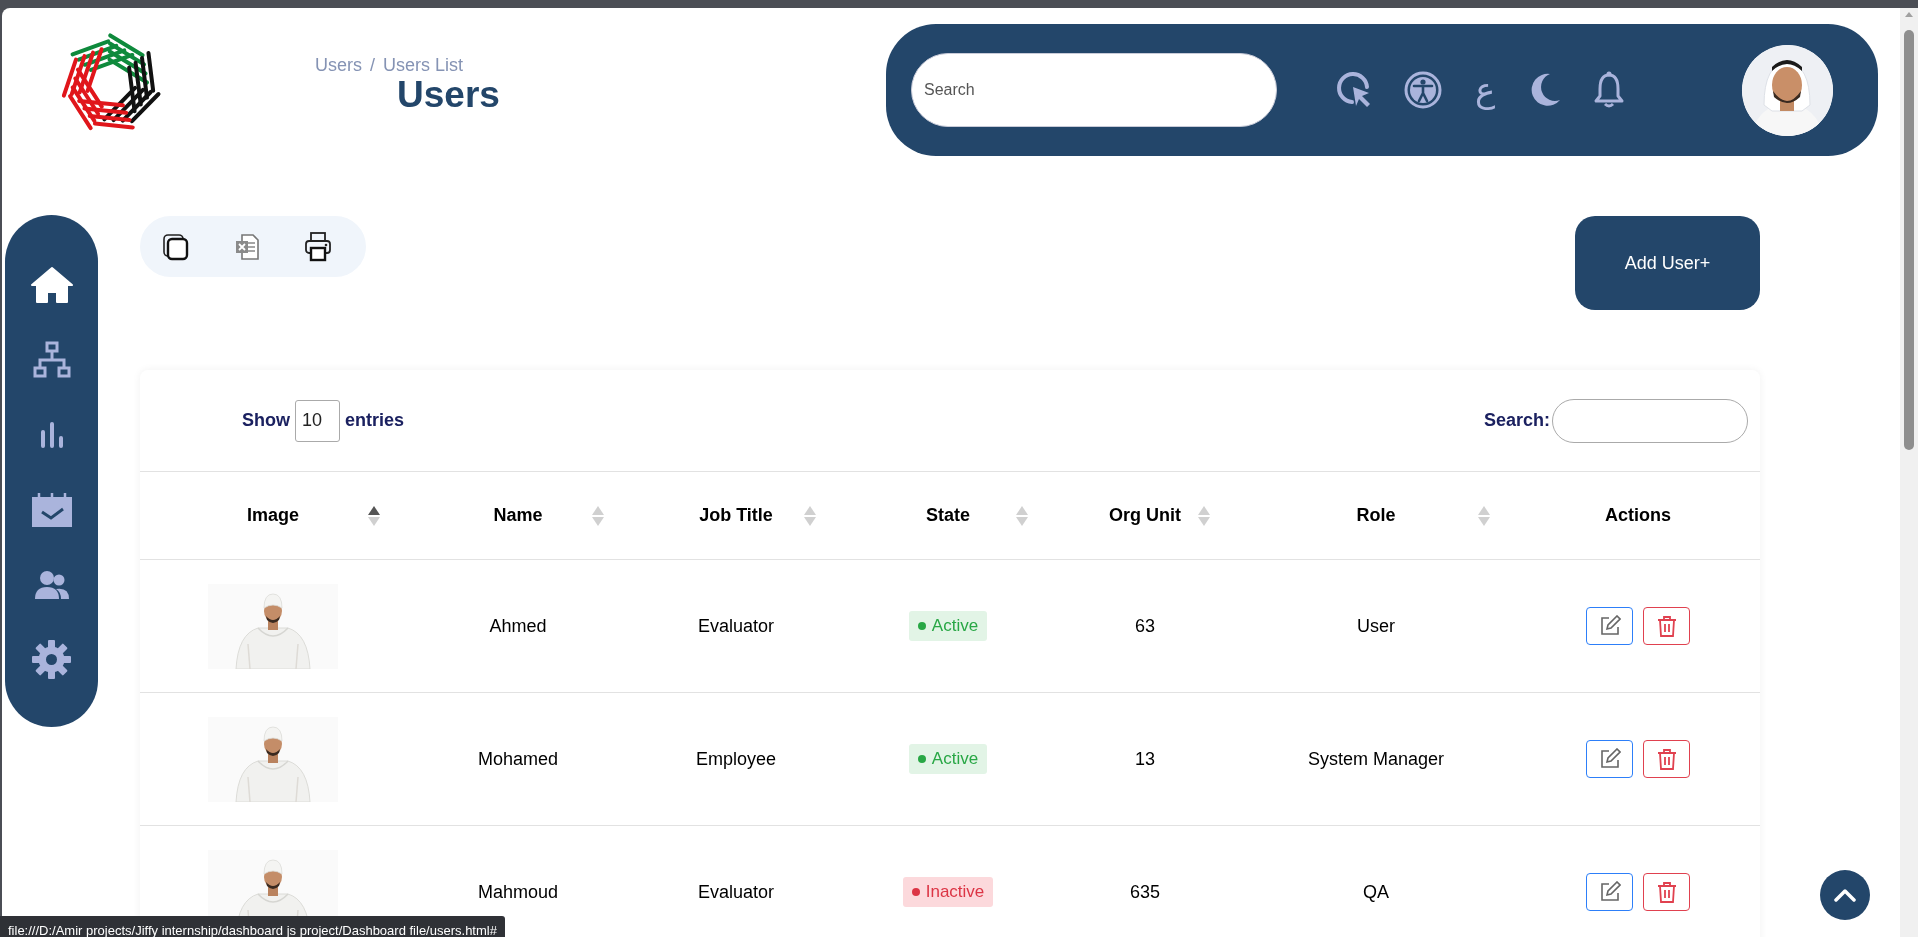 Image resolution: width=1918 pixels, height=937 pixels. What do you see at coordinates (1845, 895) in the screenshot?
I see `chevron-up-icon` at bounding box center [1845, 895].